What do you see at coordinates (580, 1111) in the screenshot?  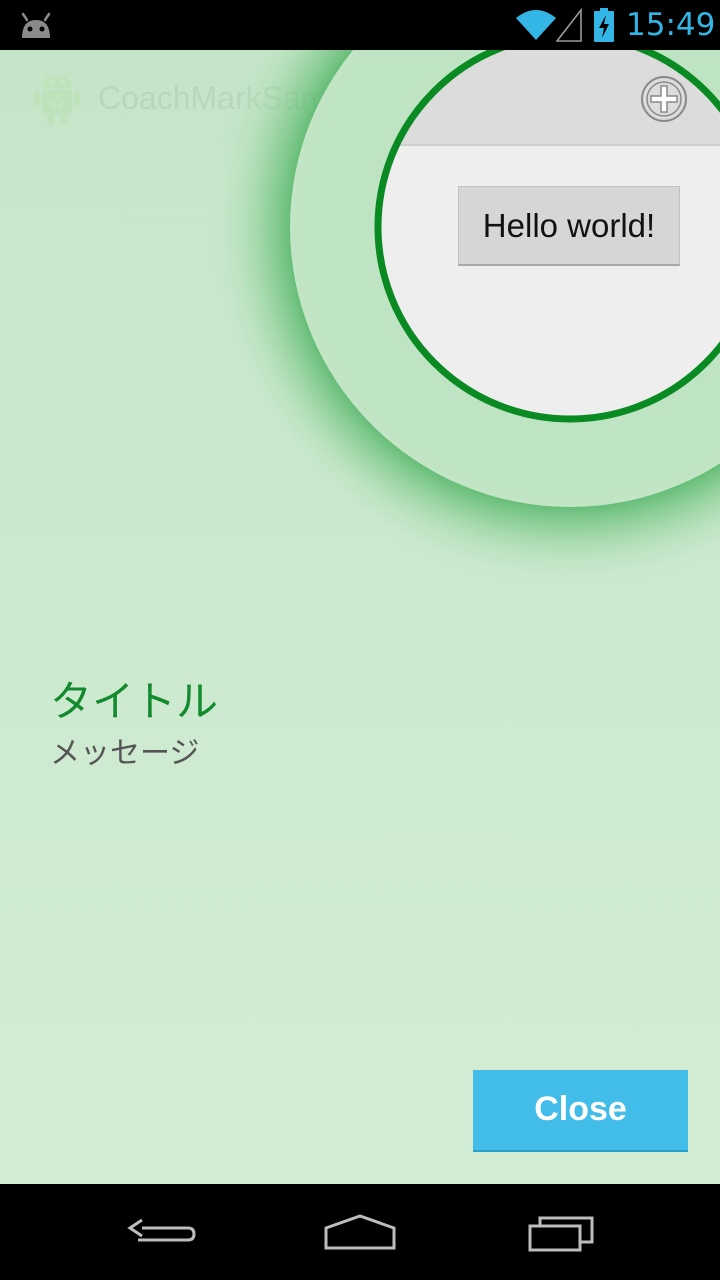 I see `close-button: Close` at bounding box center [580, 1111].